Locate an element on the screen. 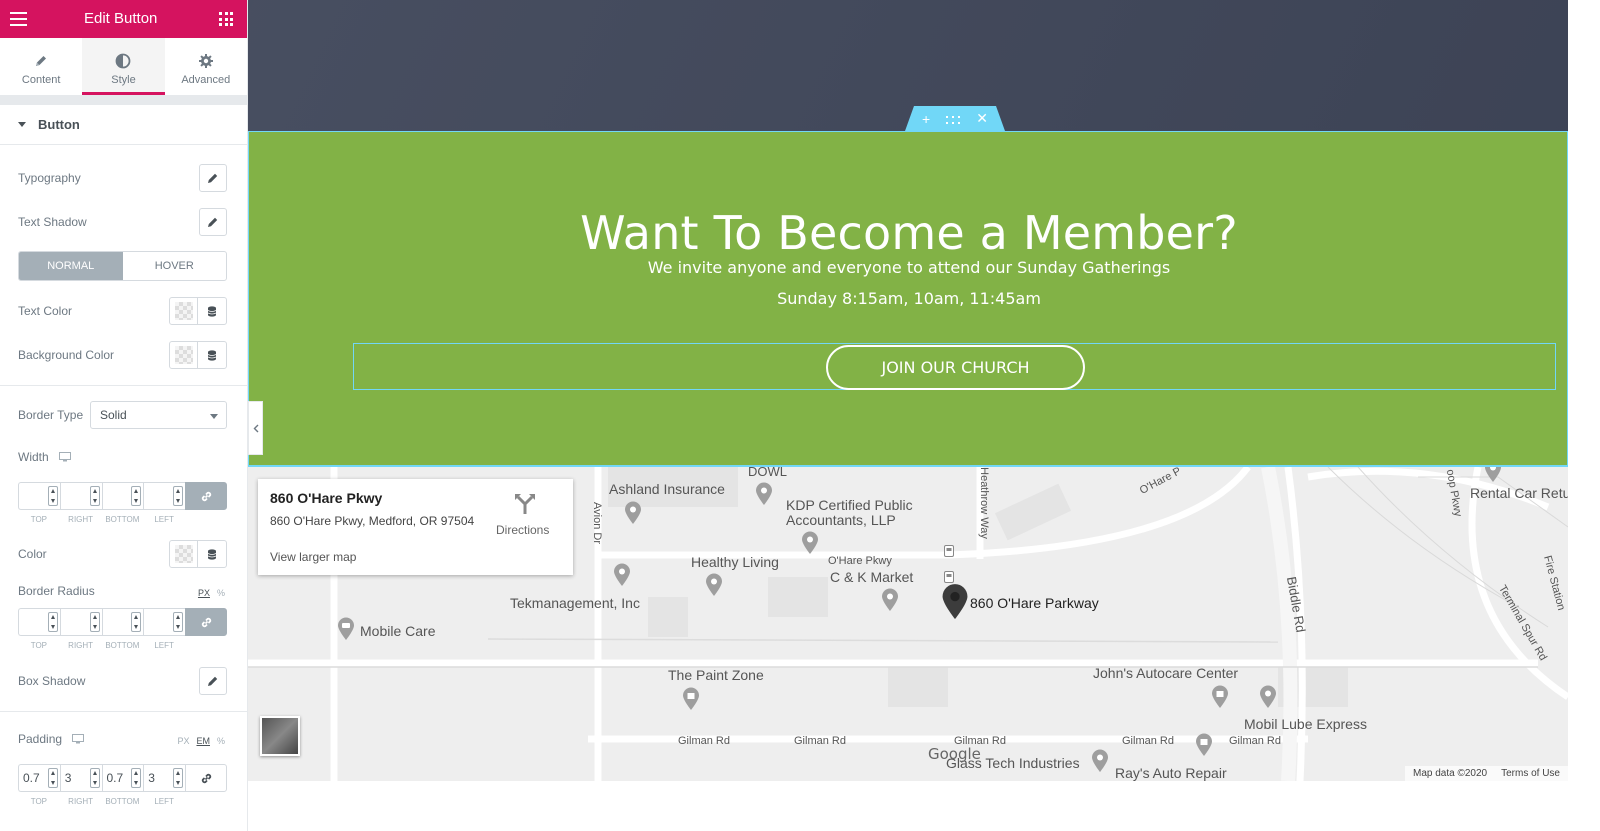 This screenshot has height=831, width=1600. section-toggle-button: Button is located at coordinates (123, 125).